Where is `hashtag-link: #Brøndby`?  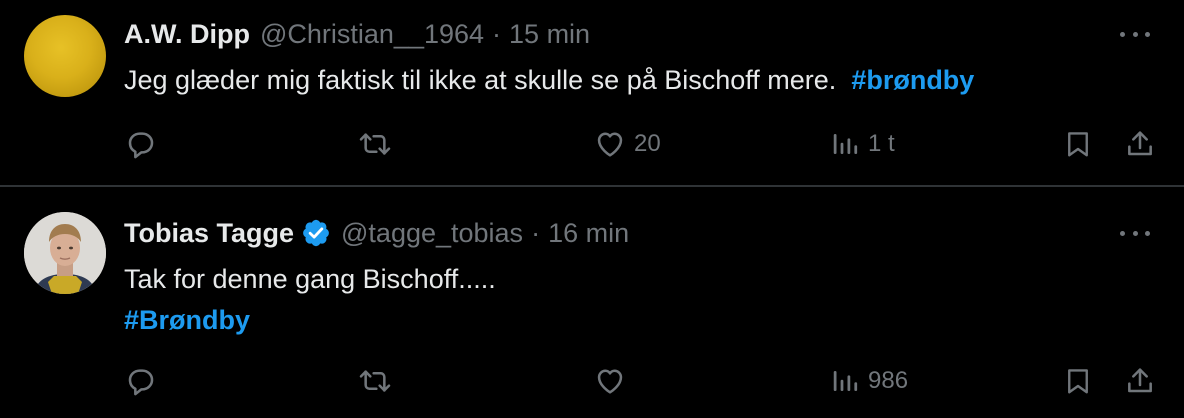
hashtag-link: #Brøndby is located at coordinates (310, 320).